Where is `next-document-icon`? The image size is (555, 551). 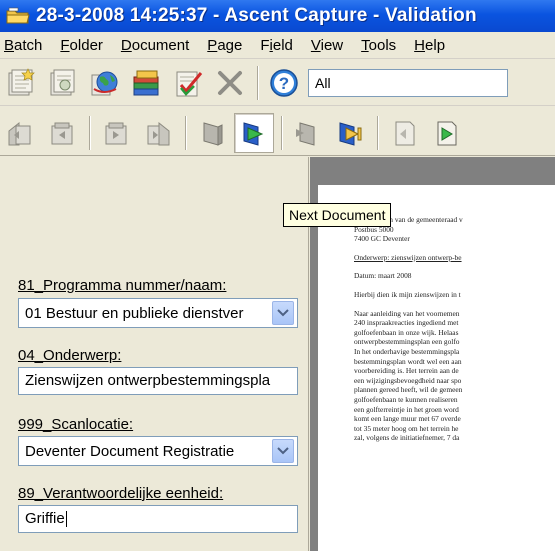 next-document-icon is located at coordinates (254, 132).